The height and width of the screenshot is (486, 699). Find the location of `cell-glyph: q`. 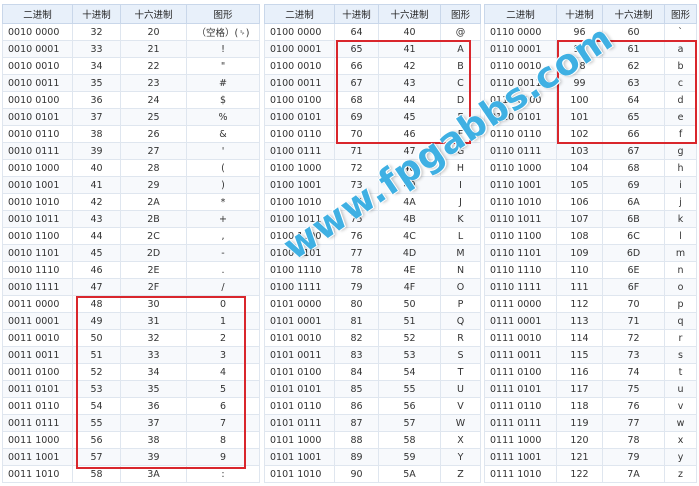

cell-glyph: q is located at coordinates (680, 321).